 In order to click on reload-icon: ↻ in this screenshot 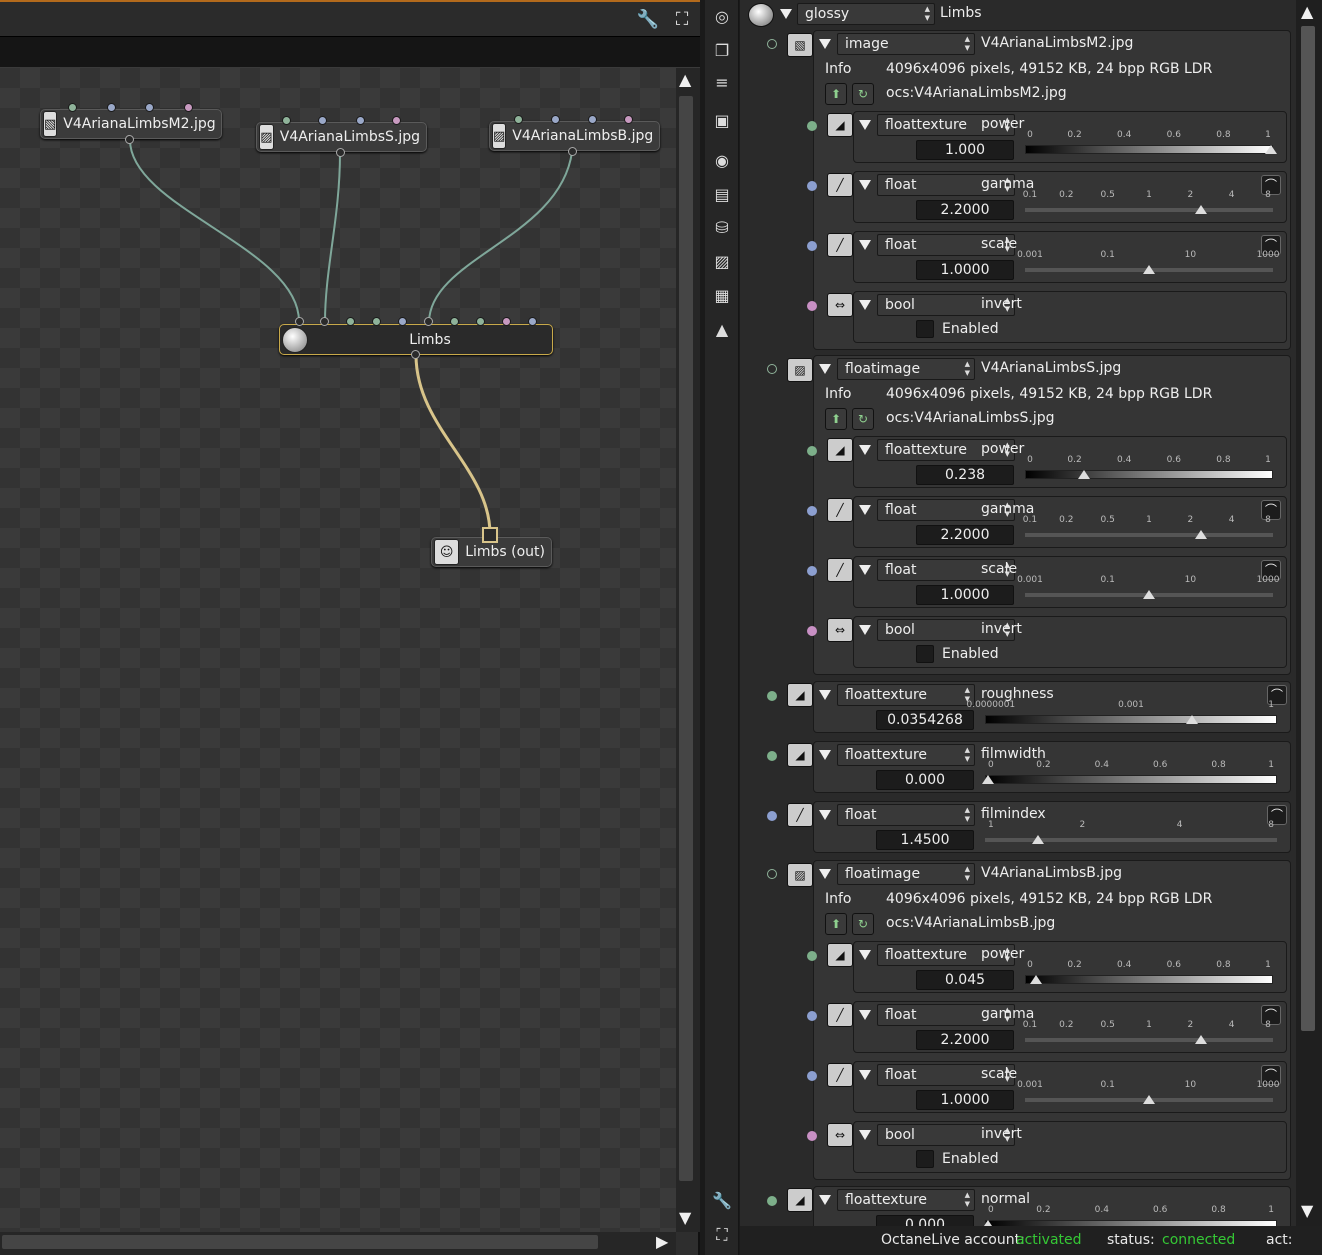, I will do `click(863, 924)`.